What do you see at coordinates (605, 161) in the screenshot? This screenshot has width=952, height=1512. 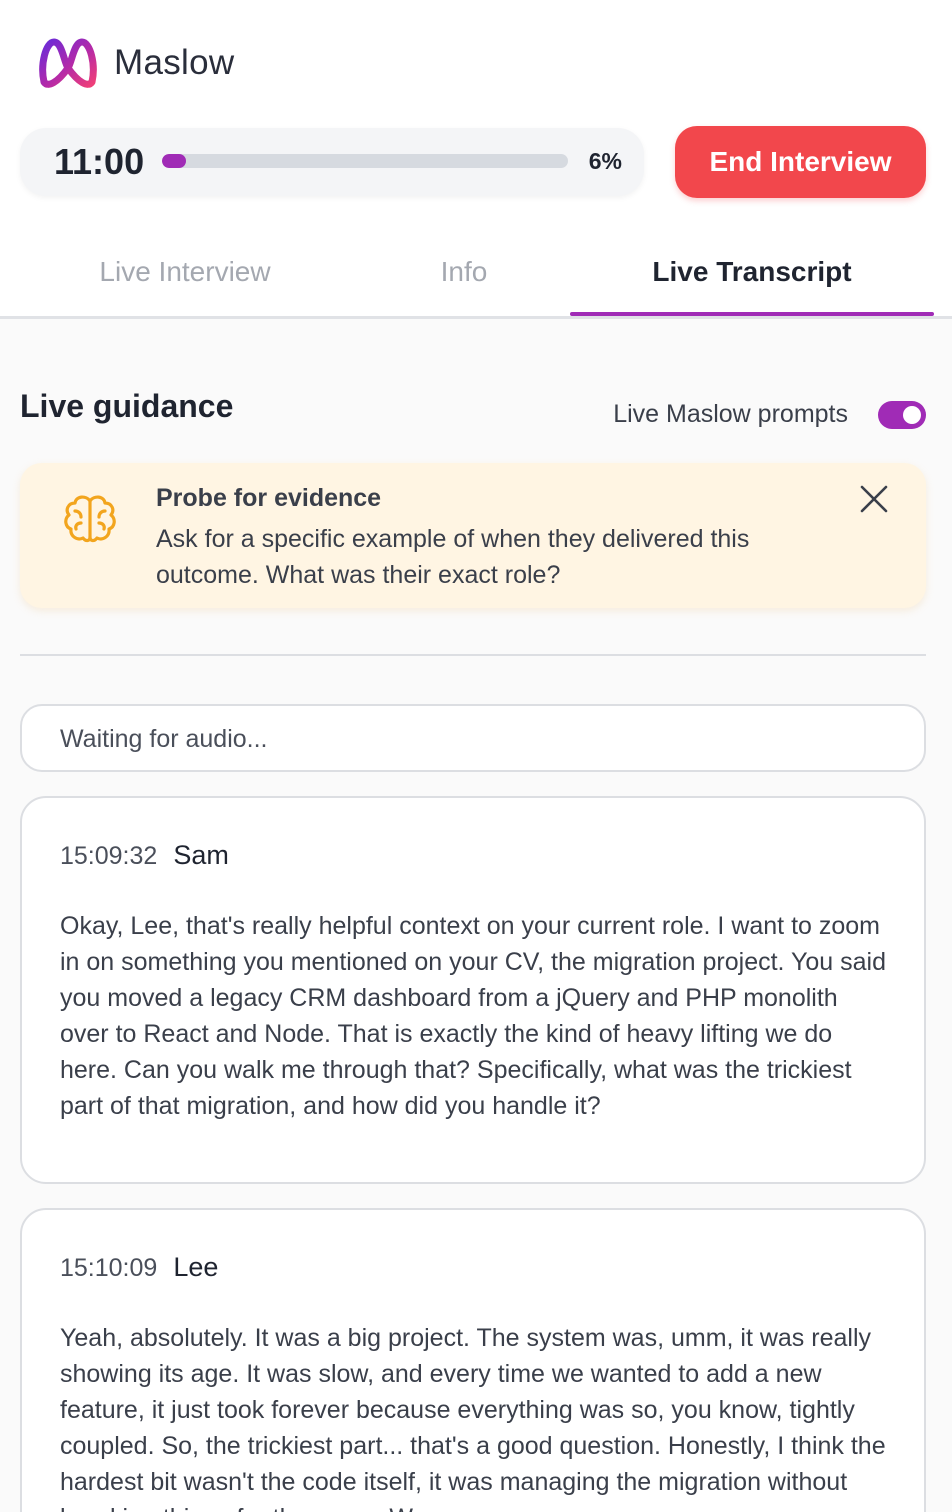 I see `progress-percent: 6%` at bounding box center [605, 161].